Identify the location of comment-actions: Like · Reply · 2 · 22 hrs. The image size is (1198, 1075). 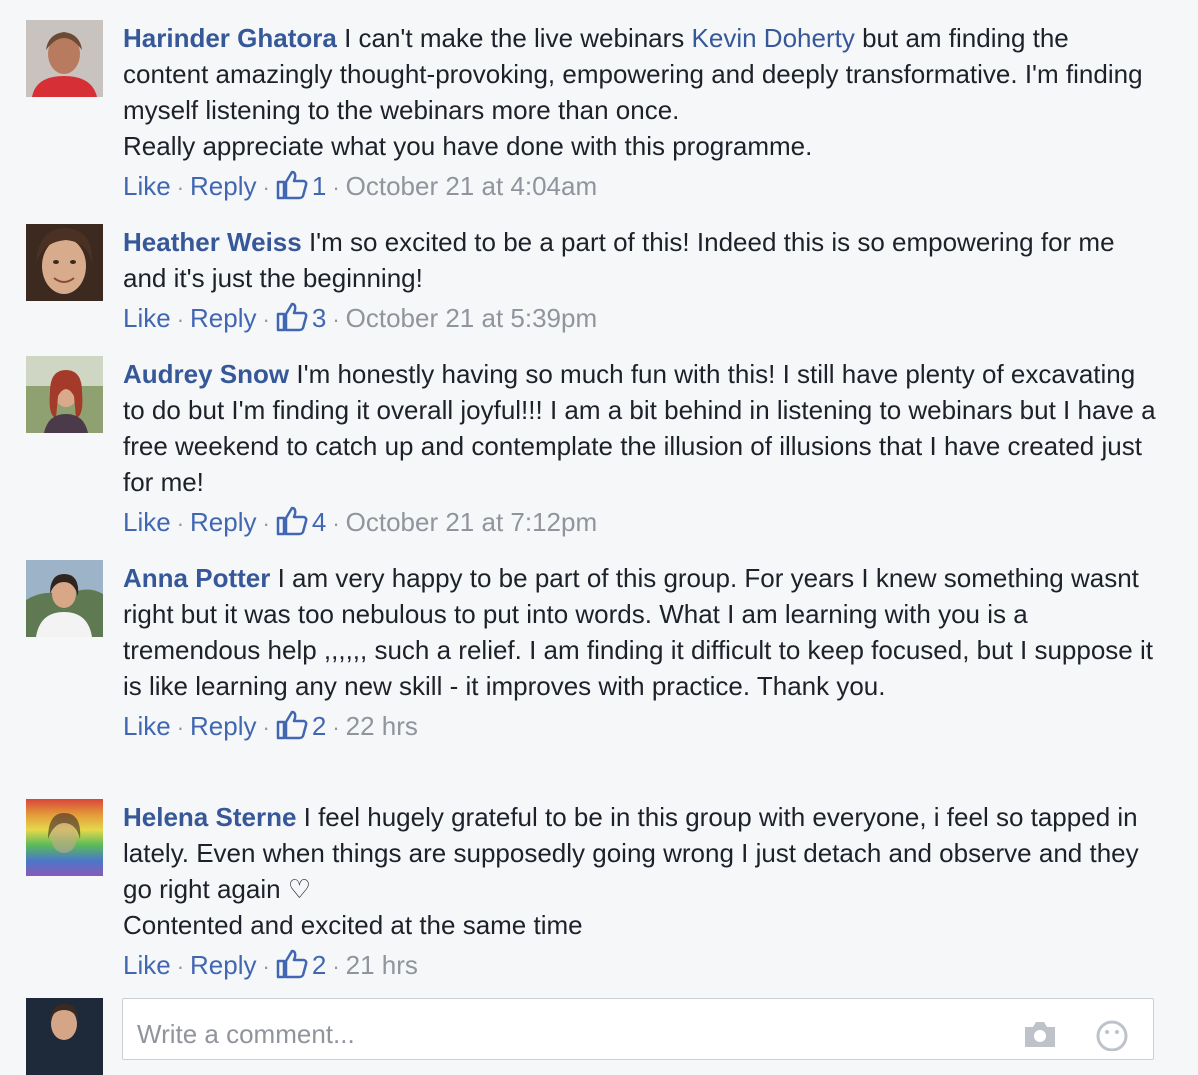
(640, 728).